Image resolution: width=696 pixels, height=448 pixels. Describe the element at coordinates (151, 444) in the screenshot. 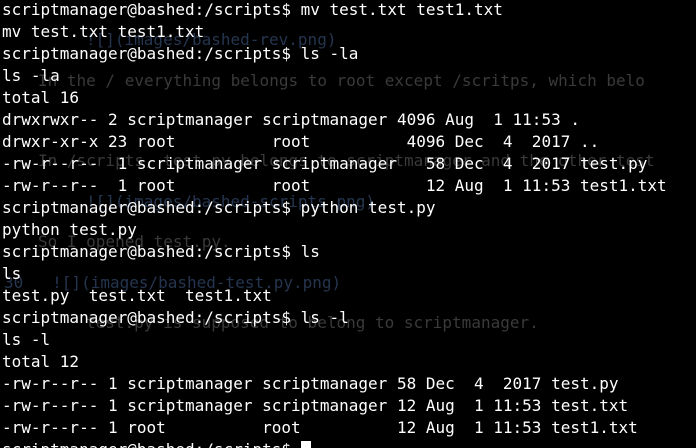

I see `current-prompt: scriptmanager@bashed:/scripts$` at that location.